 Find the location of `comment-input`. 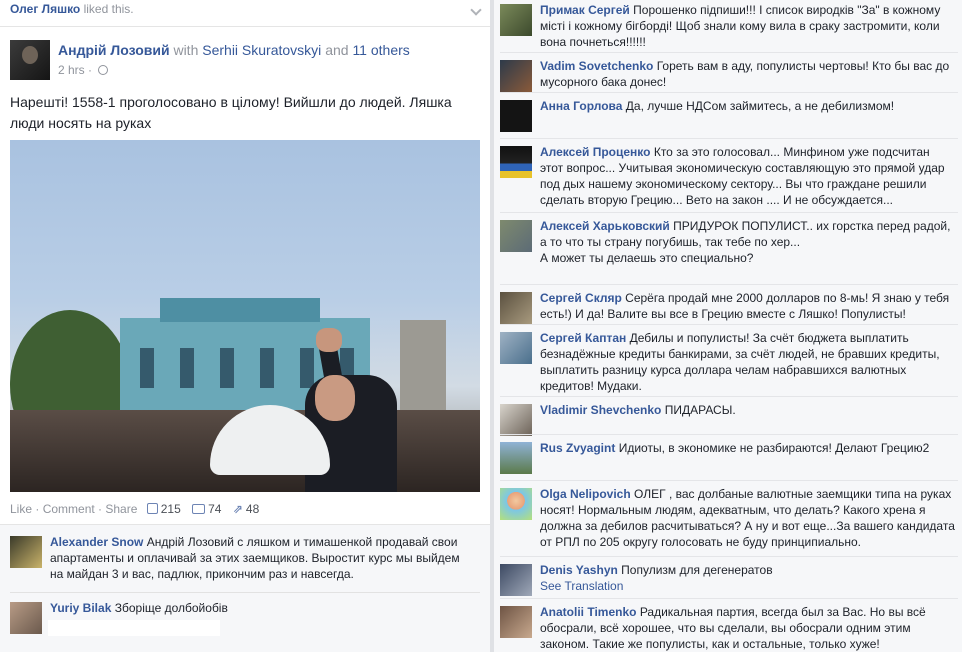

comment-input is located at coordinates (134, 628).